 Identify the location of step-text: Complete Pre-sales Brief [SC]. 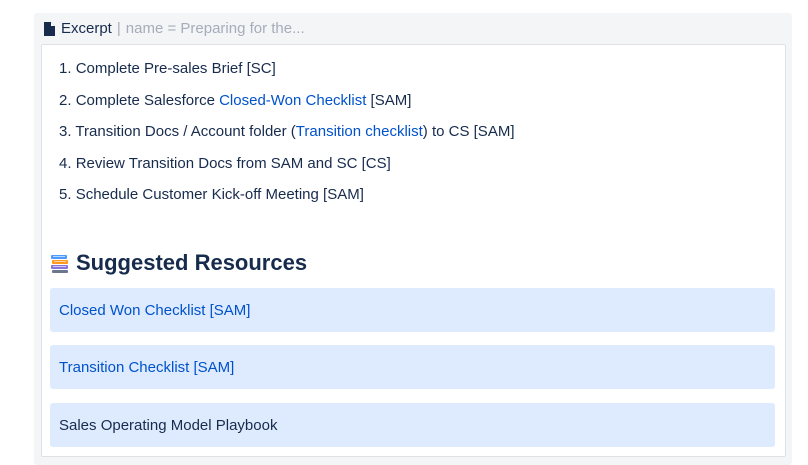
(175, 68).